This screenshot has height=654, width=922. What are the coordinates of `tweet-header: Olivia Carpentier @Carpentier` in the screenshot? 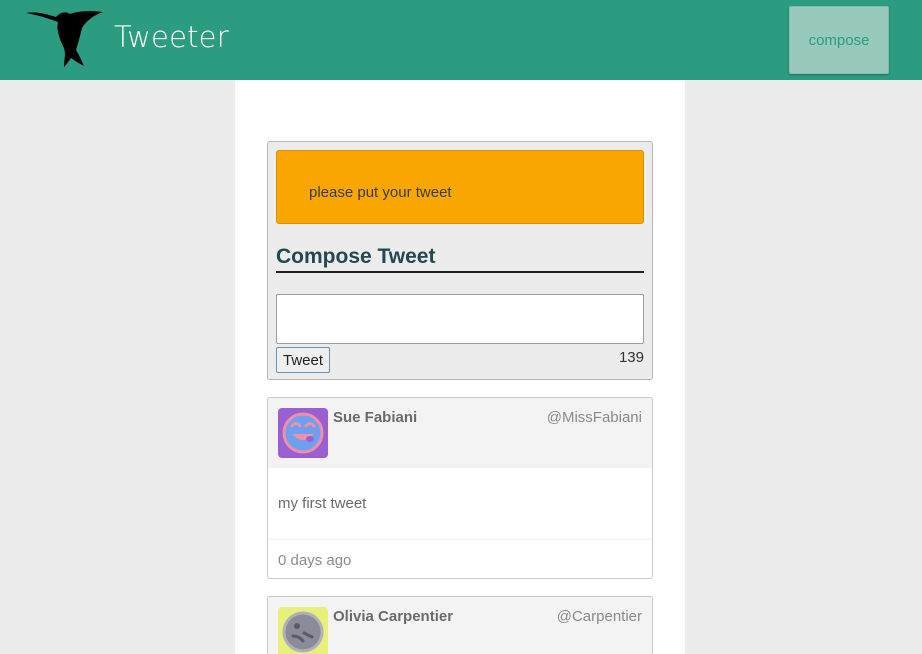 It's located at (460, 625).